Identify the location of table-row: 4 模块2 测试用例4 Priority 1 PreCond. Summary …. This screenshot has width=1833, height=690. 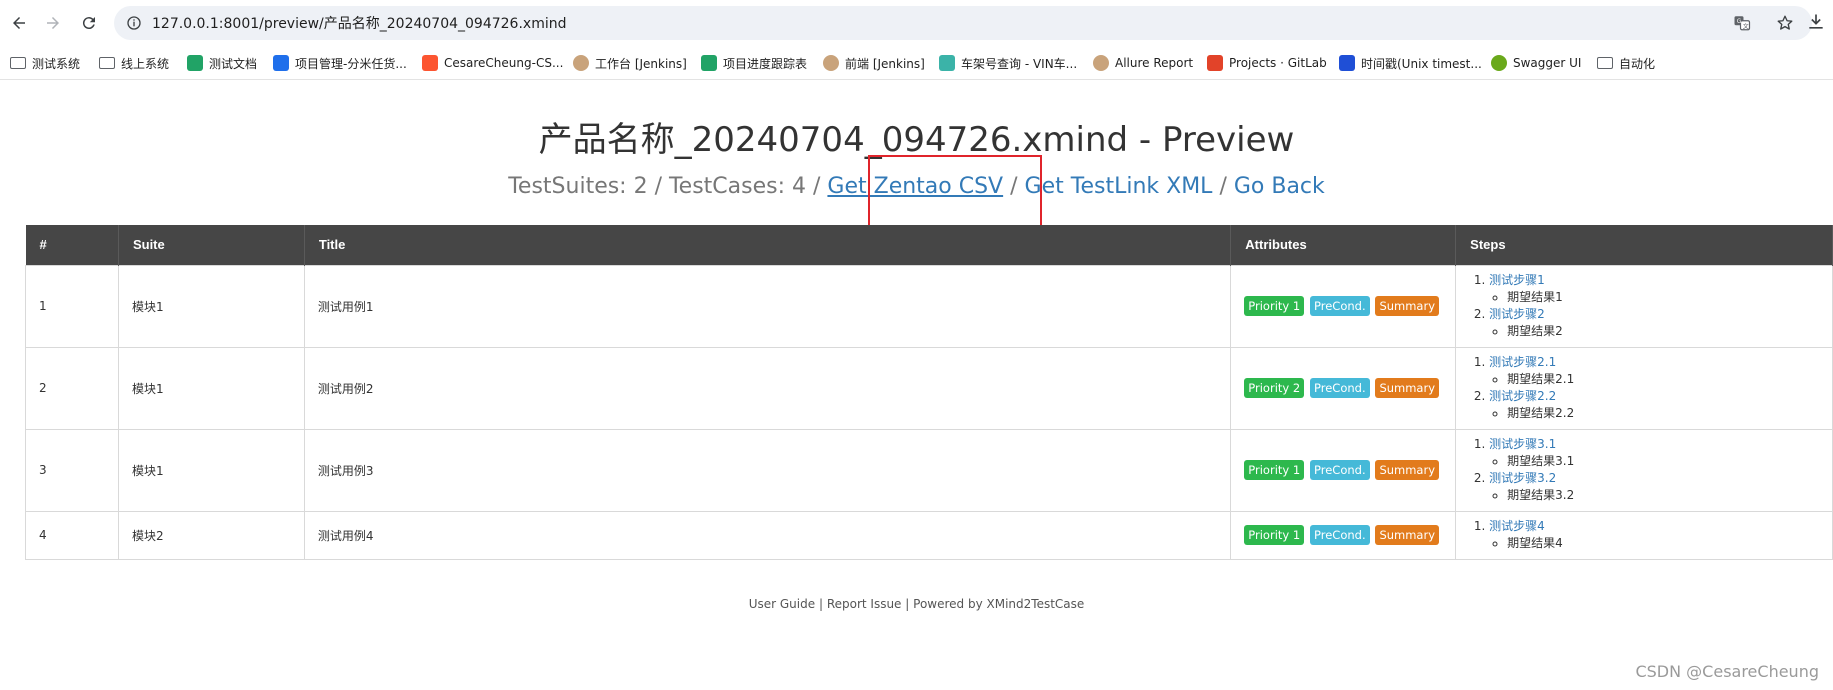
(929, 535).